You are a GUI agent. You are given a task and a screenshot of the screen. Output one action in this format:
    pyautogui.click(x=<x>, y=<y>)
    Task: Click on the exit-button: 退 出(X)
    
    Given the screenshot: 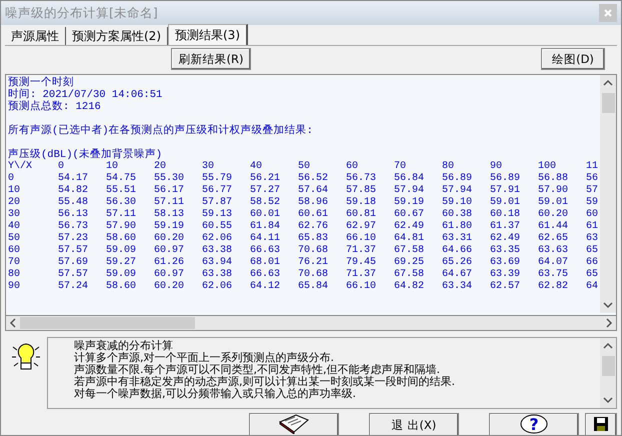 What is the action you would take?
    pyautogui.click(x=414, y=424)
    